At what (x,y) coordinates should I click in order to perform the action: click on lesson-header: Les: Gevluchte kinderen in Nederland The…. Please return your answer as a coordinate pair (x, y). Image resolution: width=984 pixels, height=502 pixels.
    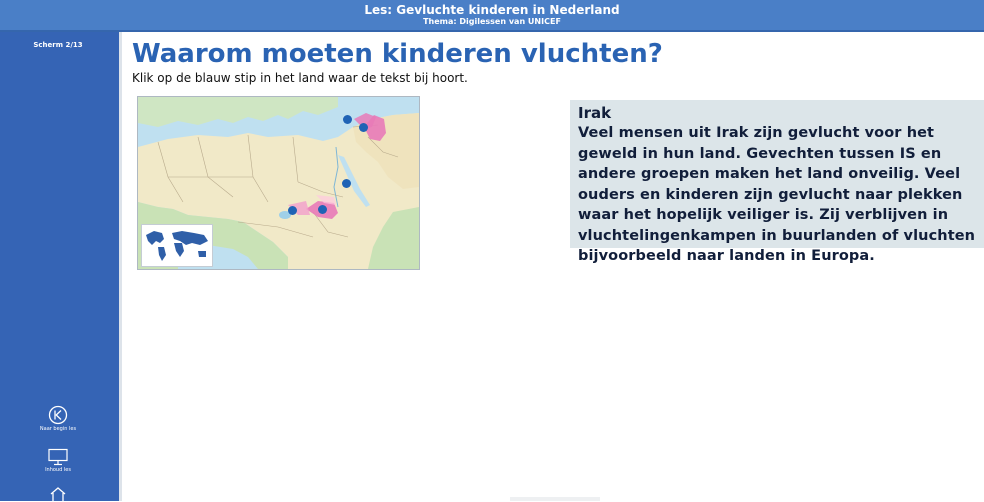
    Looking at the image, I should click on (492, 16).